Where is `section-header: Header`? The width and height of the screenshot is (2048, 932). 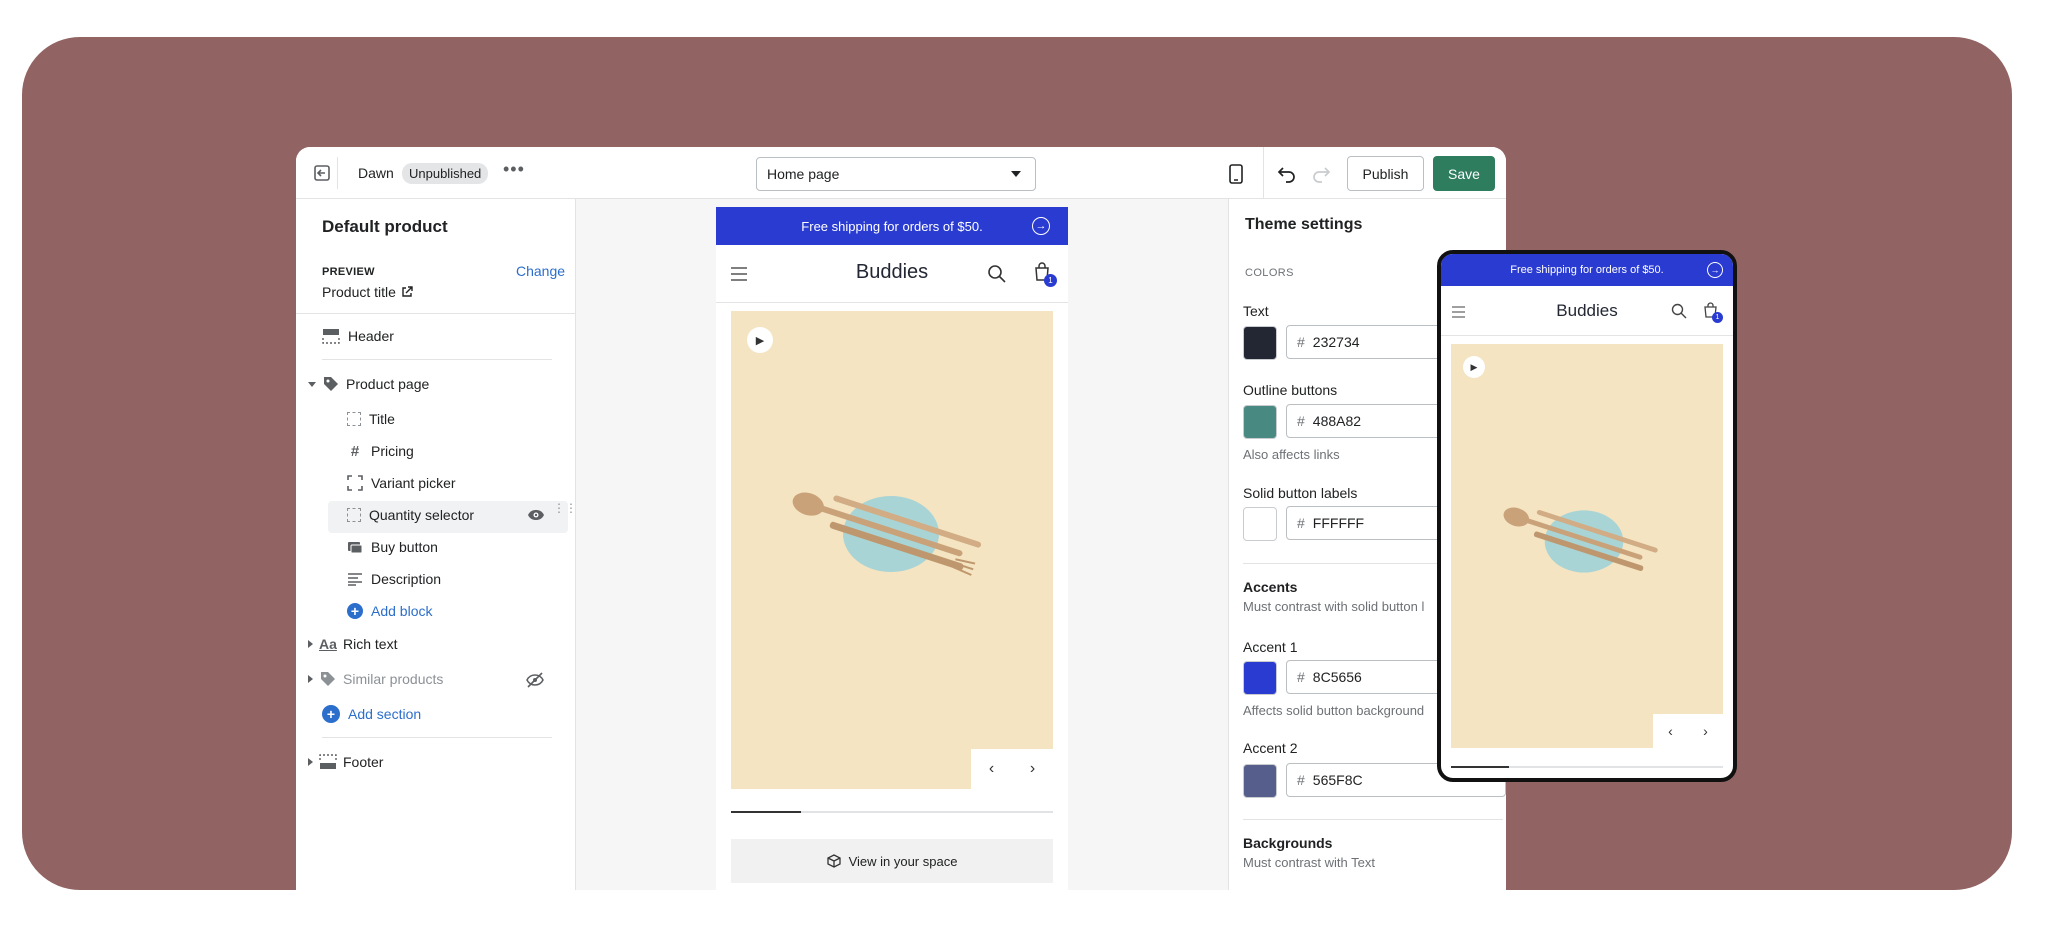 section-header: Header is located at coordinates (358, 336).